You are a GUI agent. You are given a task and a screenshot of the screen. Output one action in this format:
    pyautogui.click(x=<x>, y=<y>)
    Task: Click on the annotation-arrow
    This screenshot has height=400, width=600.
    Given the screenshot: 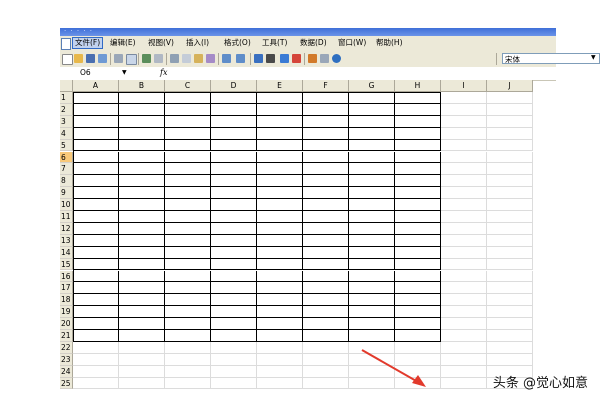 What is the action you would take?
    pyautogui.click(x=393, y=368)
    